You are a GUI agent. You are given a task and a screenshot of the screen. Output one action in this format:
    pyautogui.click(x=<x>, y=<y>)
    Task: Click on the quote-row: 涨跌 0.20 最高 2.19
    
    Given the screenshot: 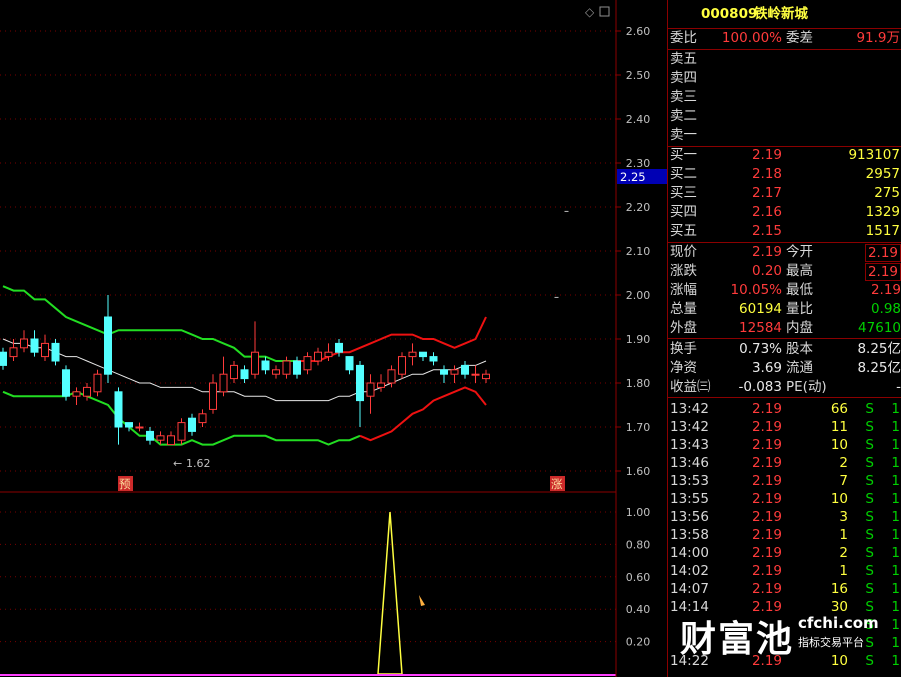 What is the action you would take?
    pyautogui.click(x=784, y=271)
    